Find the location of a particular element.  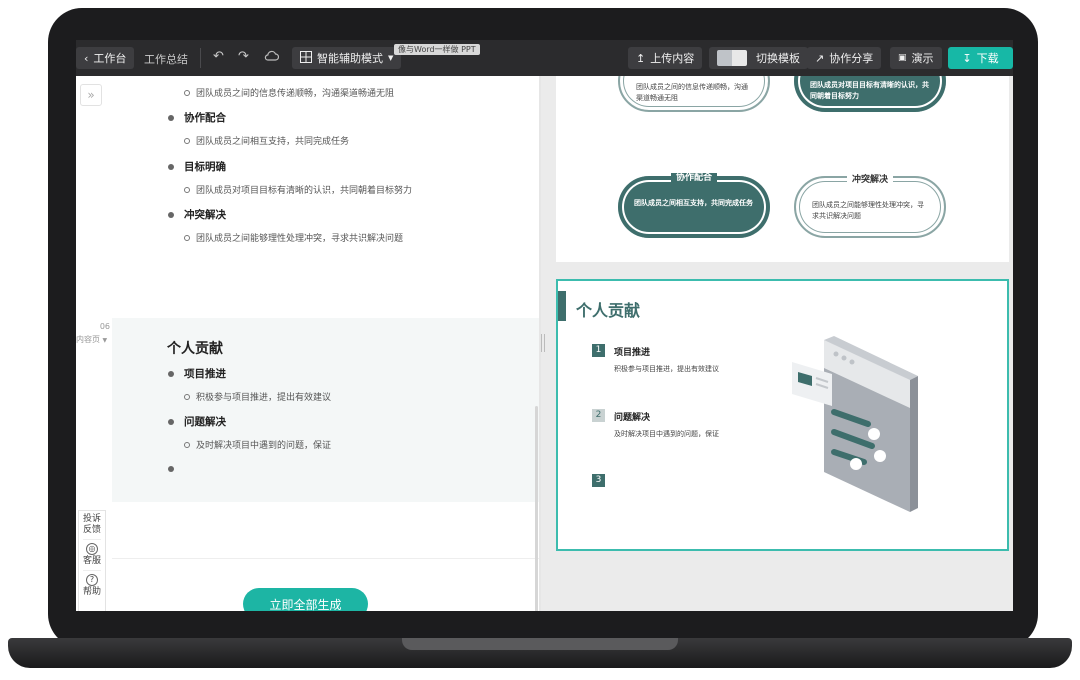

redo-icon: ↷ is located at coordinates (243, 56).